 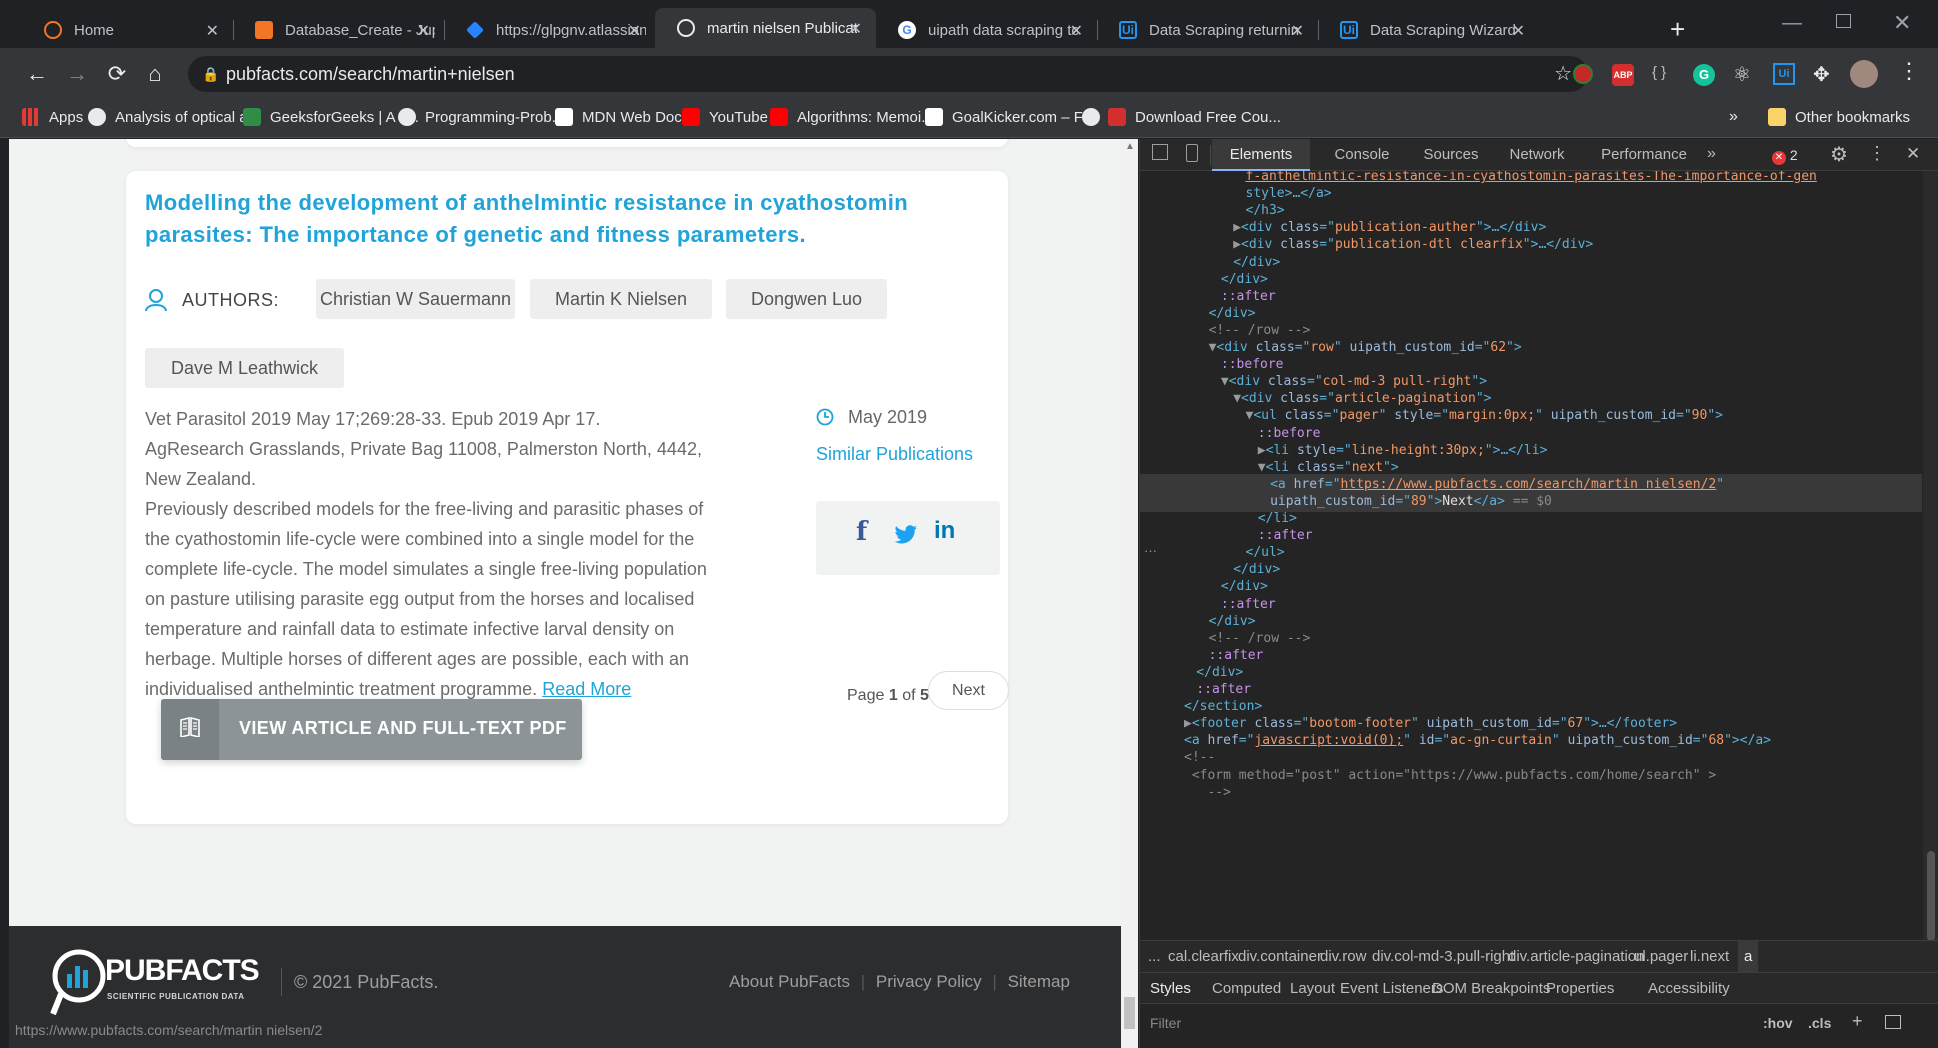 What do you see at coordinates (1843, 21) in the screenshot?
I see `restore-button` at bounding box center [1843, 21].